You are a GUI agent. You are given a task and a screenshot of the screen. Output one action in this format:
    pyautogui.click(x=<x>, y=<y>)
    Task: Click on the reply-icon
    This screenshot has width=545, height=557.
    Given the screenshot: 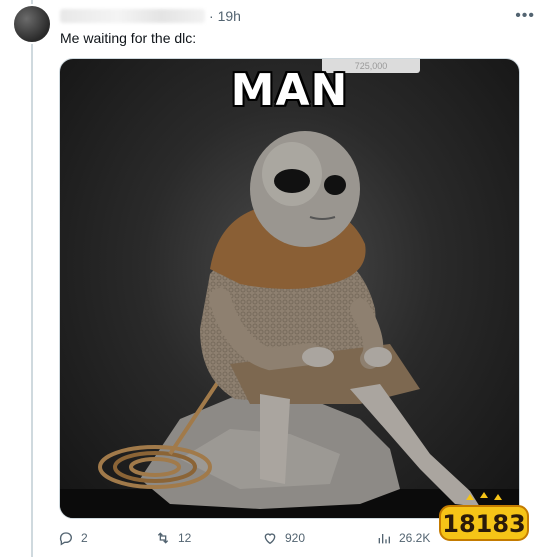 What is the action you would take?
    pyautogui.click(x=65, y=539)
    